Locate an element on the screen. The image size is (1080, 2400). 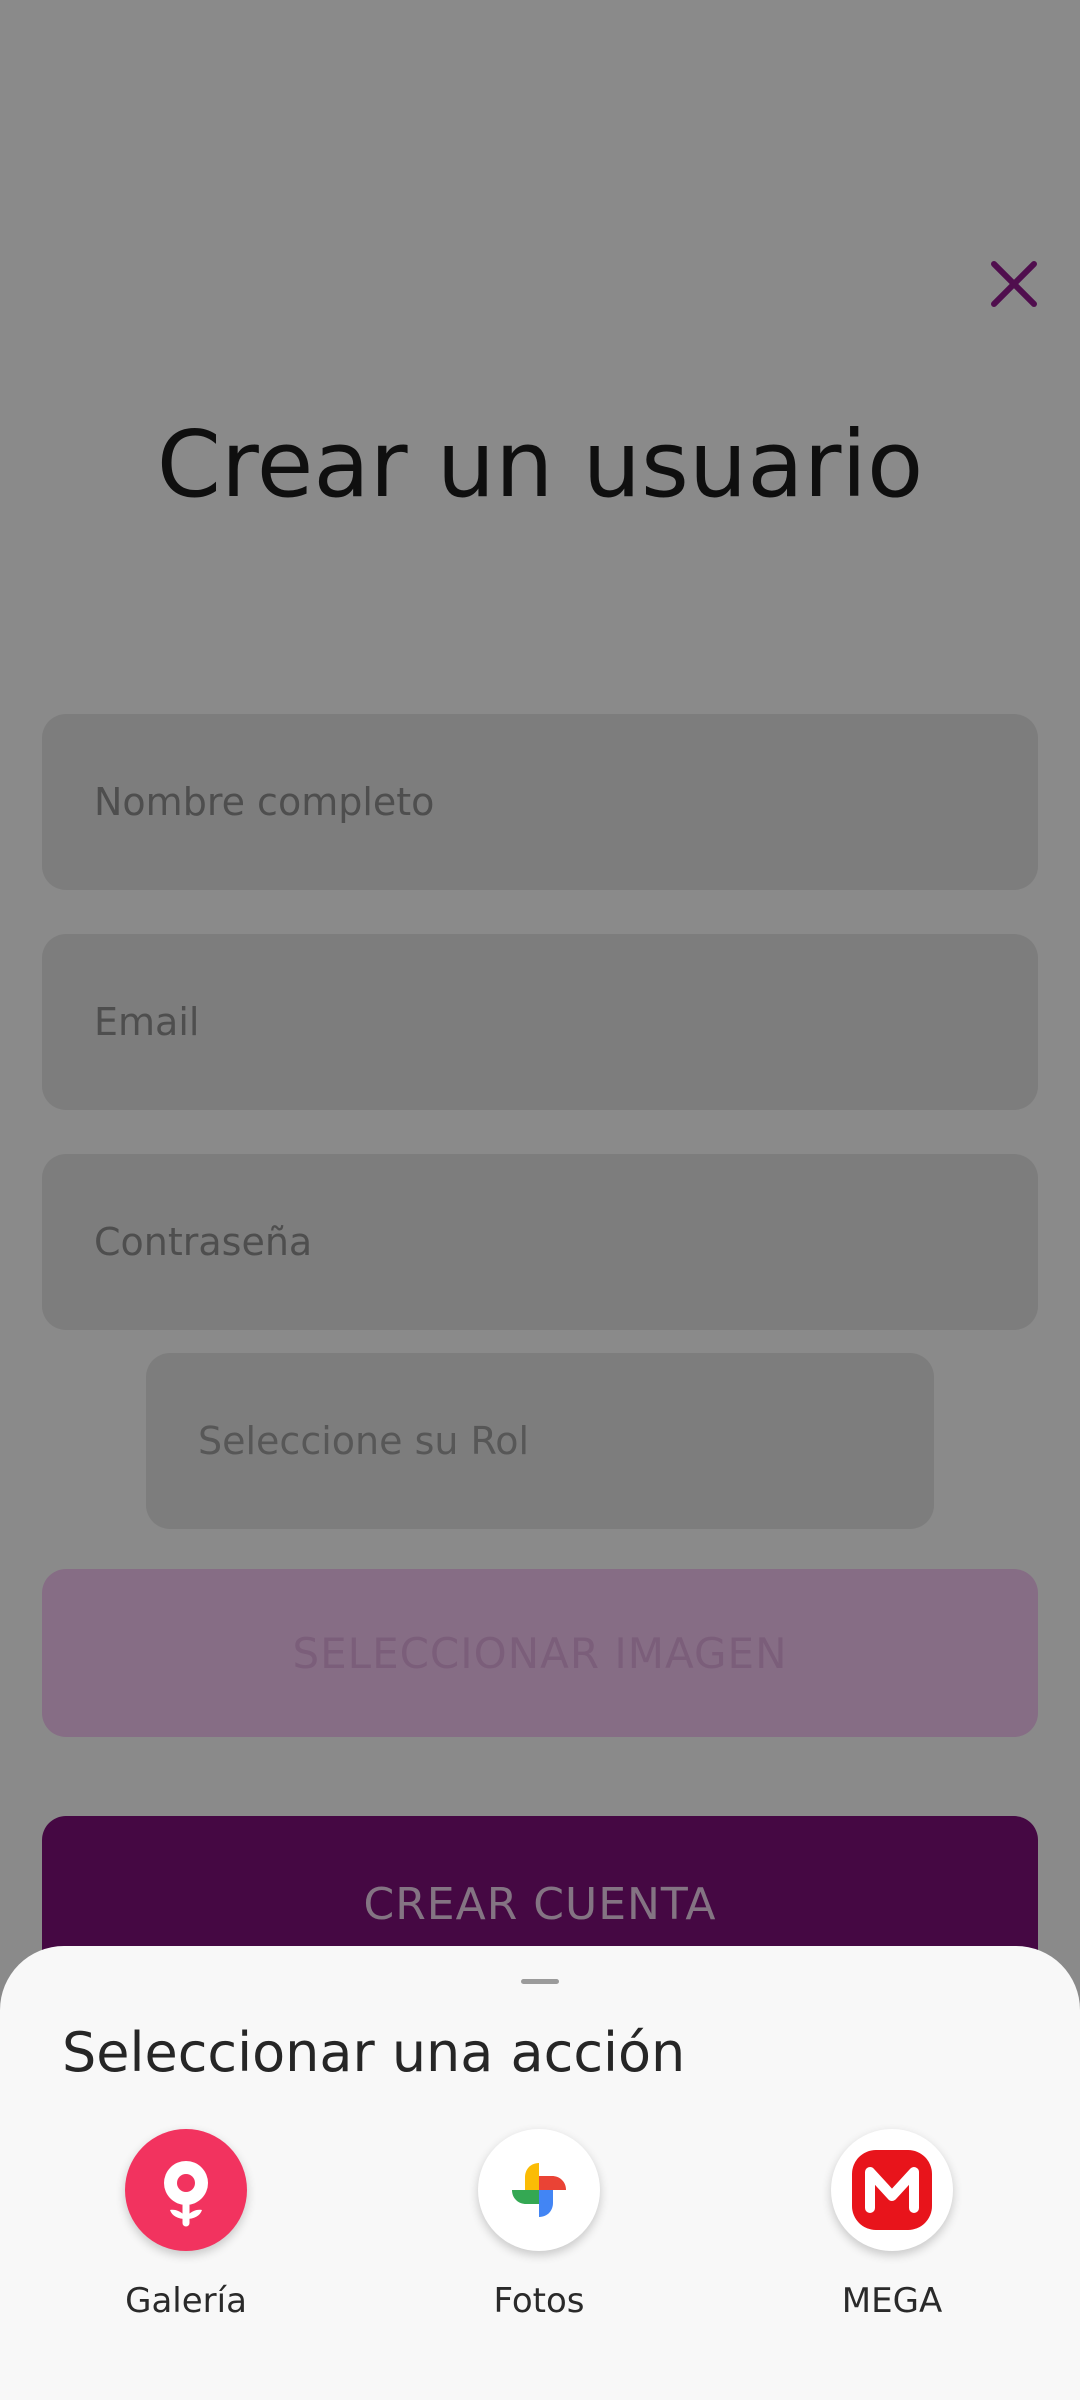
drag-handle is located at coordinates (540, 1981).